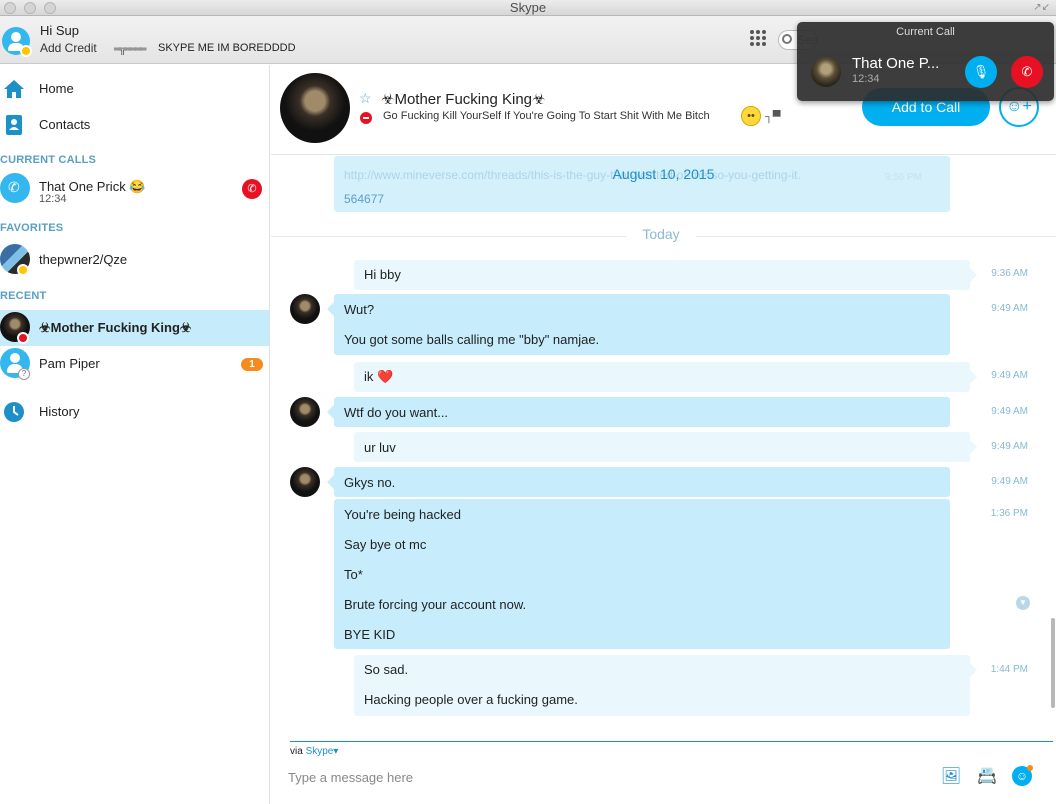  I want to click on date-banner: August 10, 2015, so click(663, 174).